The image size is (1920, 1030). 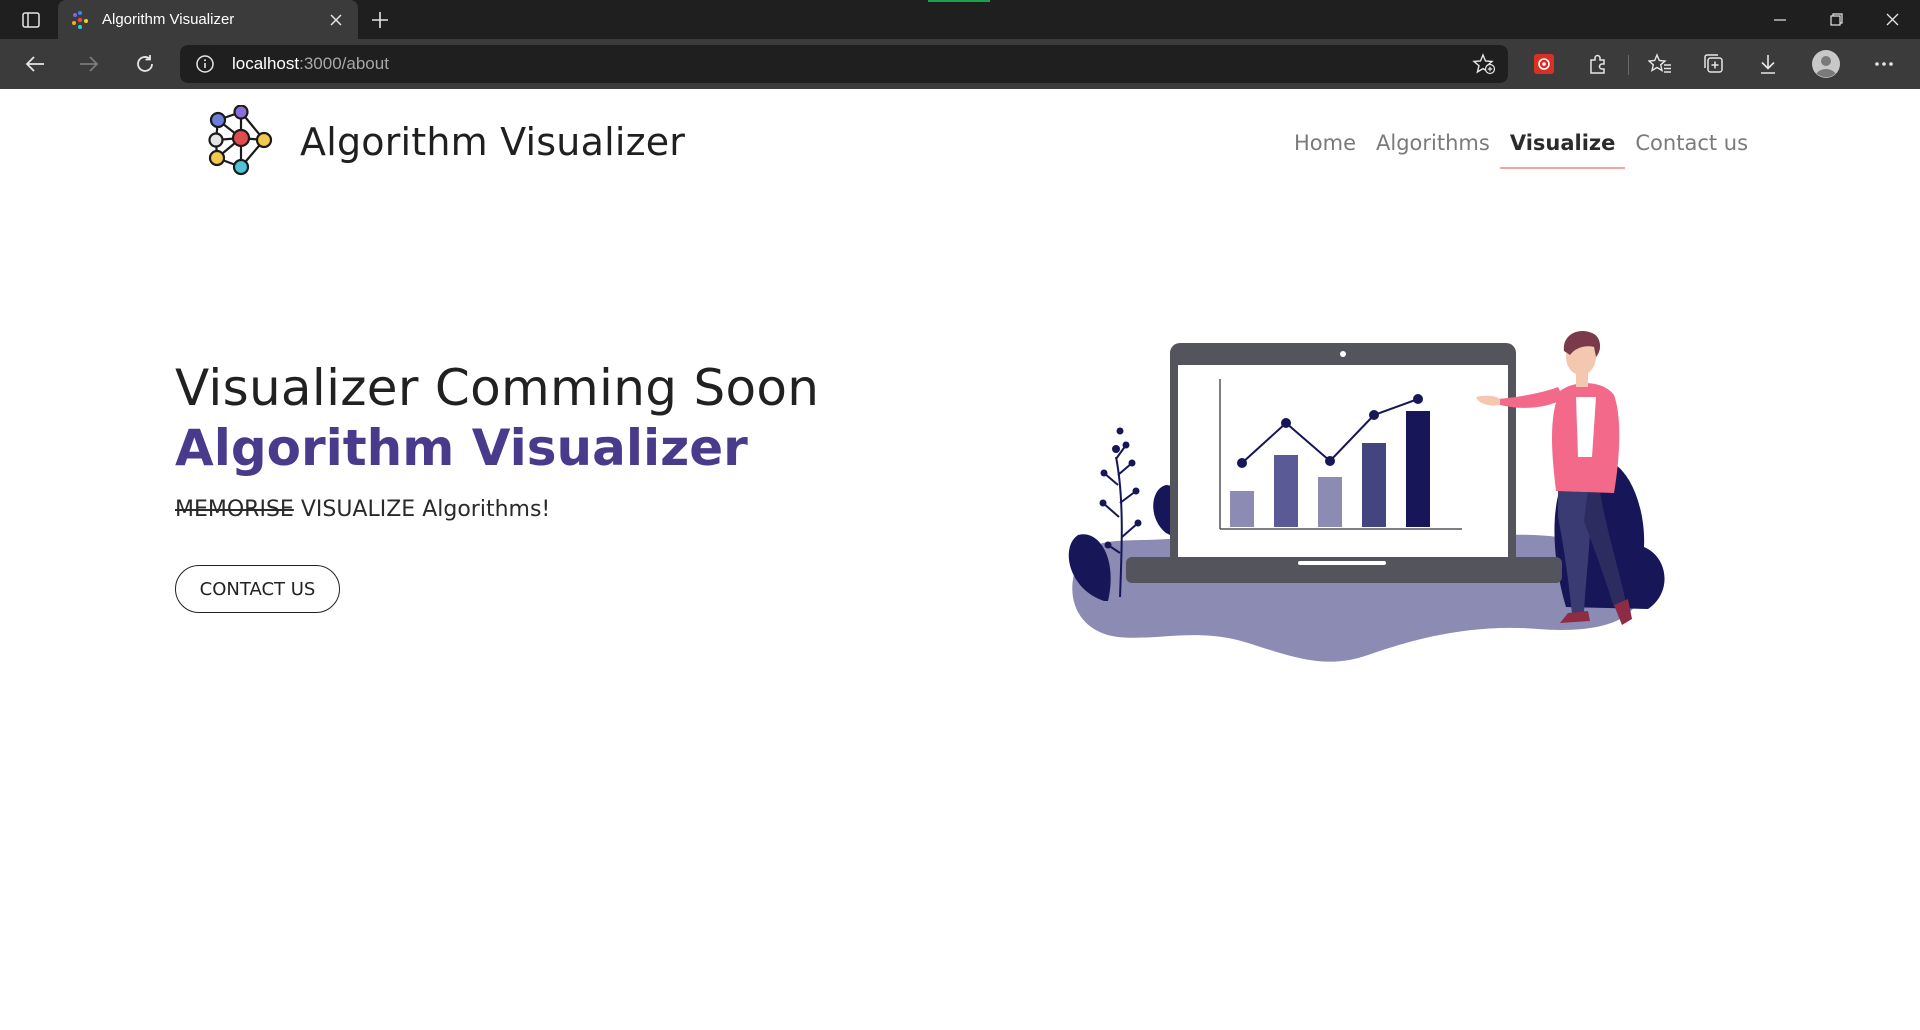 What do you see at coordinates (959, 1) in the screenshot?
I see `titlebar-accent` at bounding box center [959, 1].